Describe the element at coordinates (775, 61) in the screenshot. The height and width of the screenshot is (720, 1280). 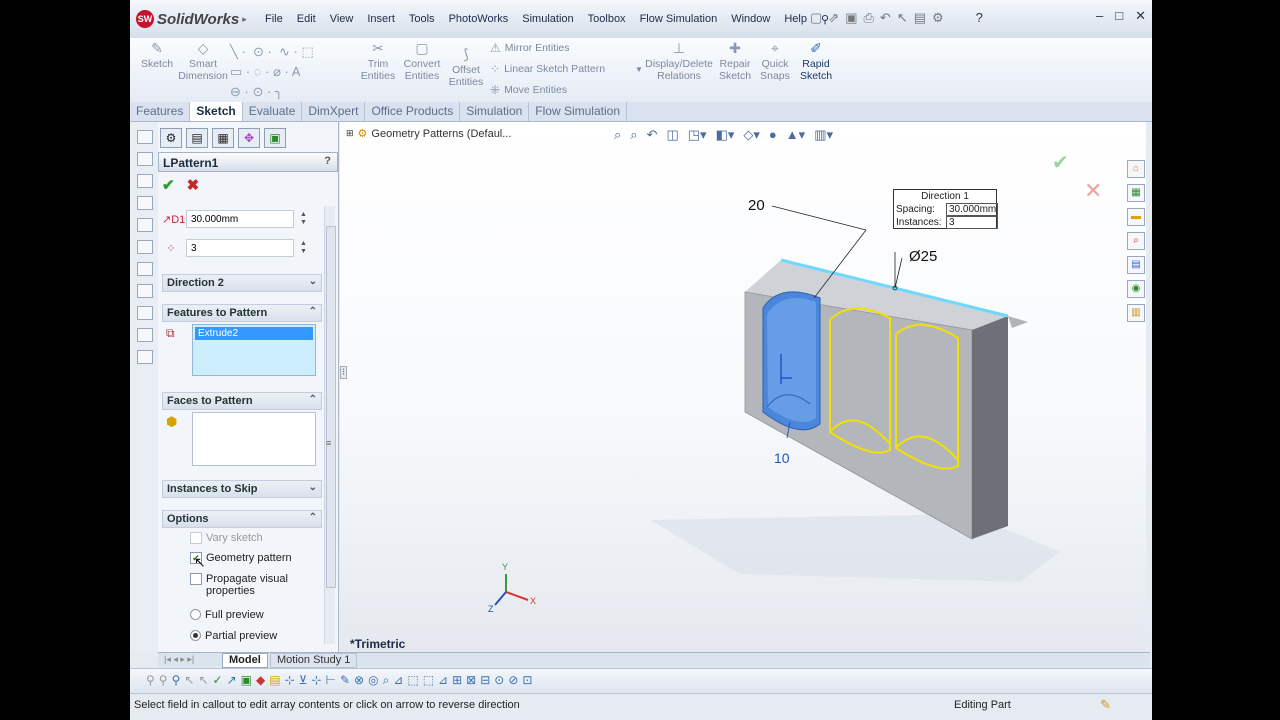
I see `quick-snaps-button: ⌖ Quick Snaps` at that location.